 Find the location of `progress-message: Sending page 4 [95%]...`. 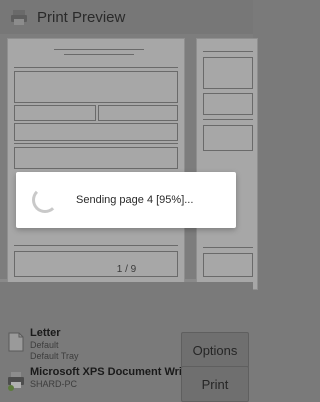

progress-message: Sending page 4 [95%]... is located at coordinates (135, 200).